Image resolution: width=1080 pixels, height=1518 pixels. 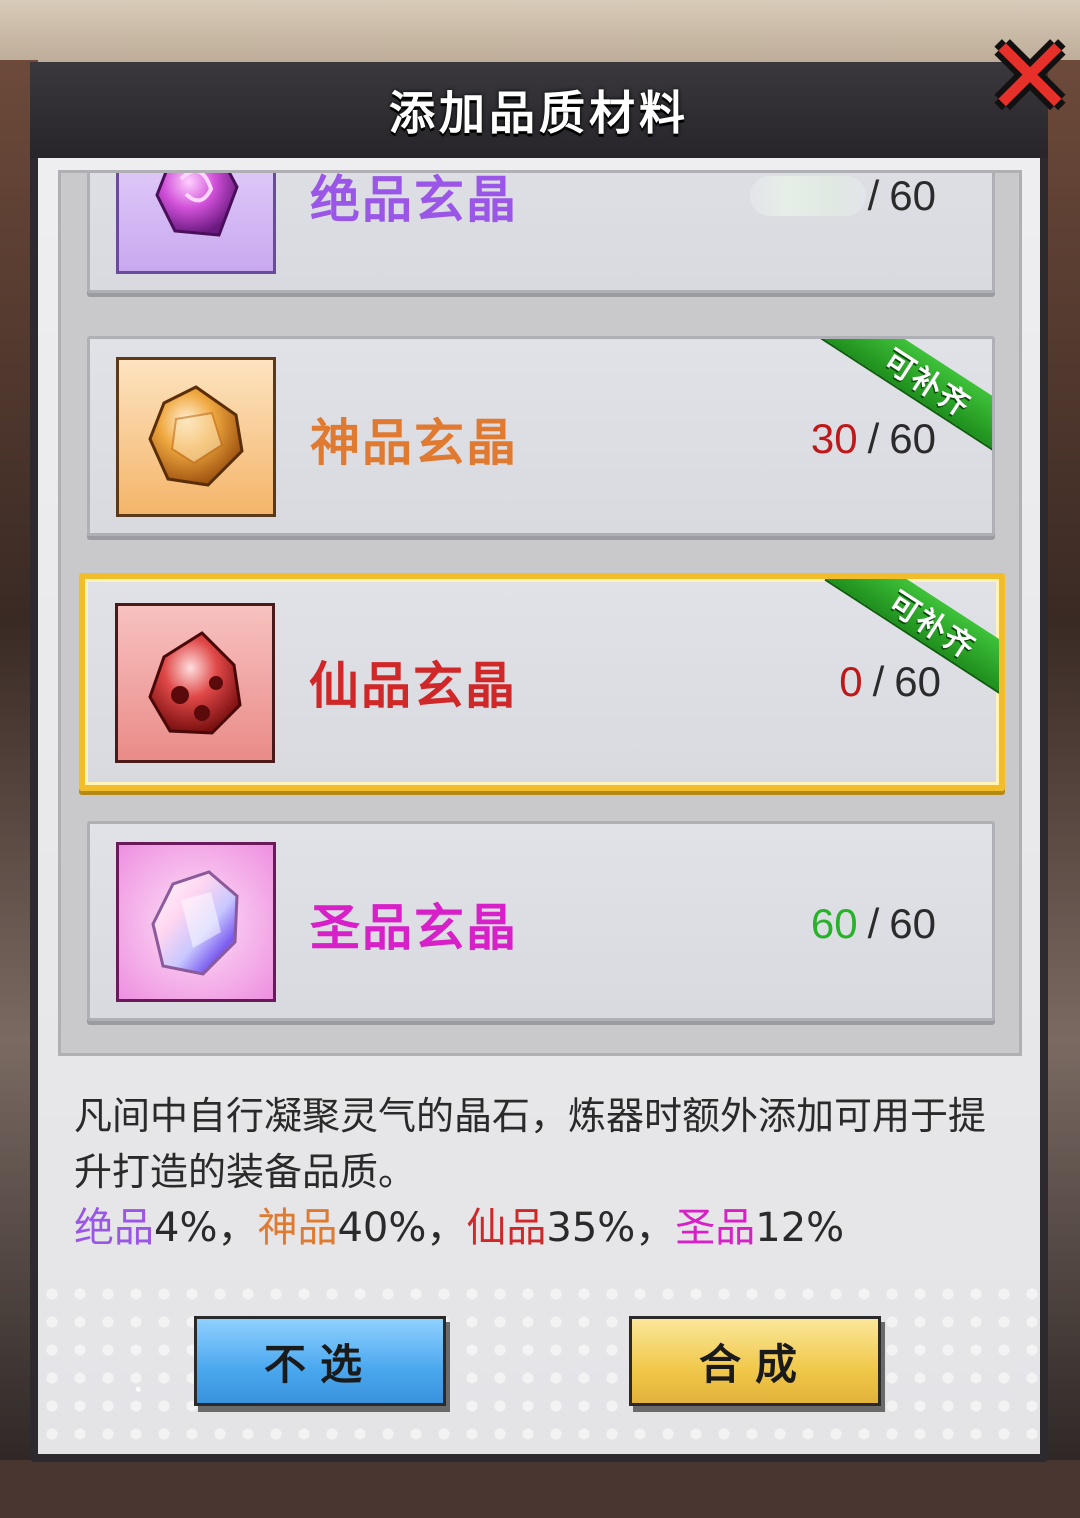 I want to click on material-count: 0 / 60, so click(x=842, y=231).